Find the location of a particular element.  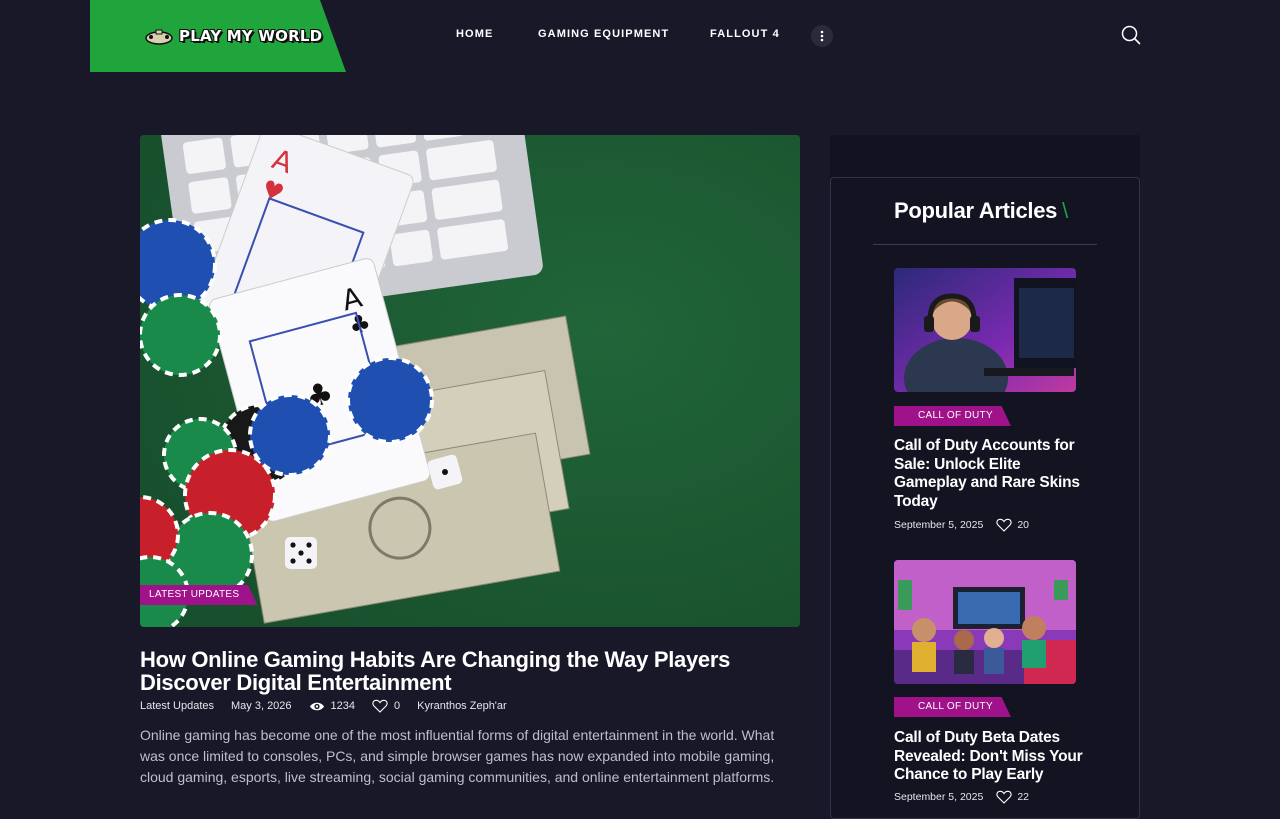

meta-author: Kyranthos Zeph'ar is located at coordinates (462, 706).